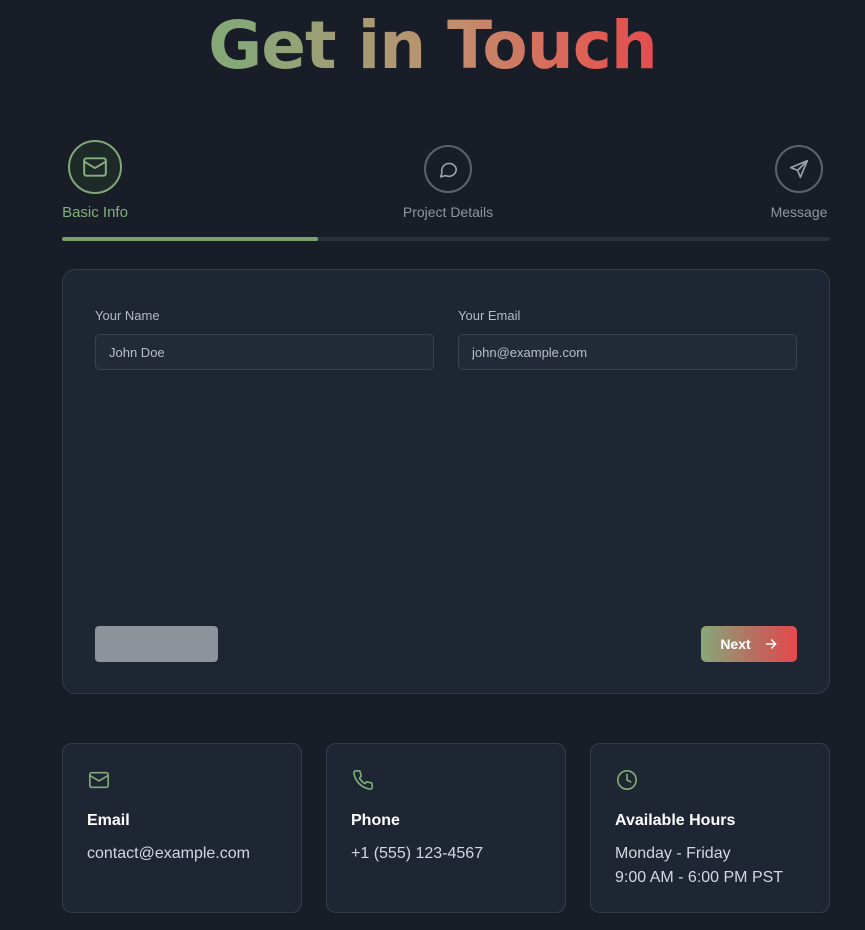  I want to click on step-progress-fill, so click(190, 239).